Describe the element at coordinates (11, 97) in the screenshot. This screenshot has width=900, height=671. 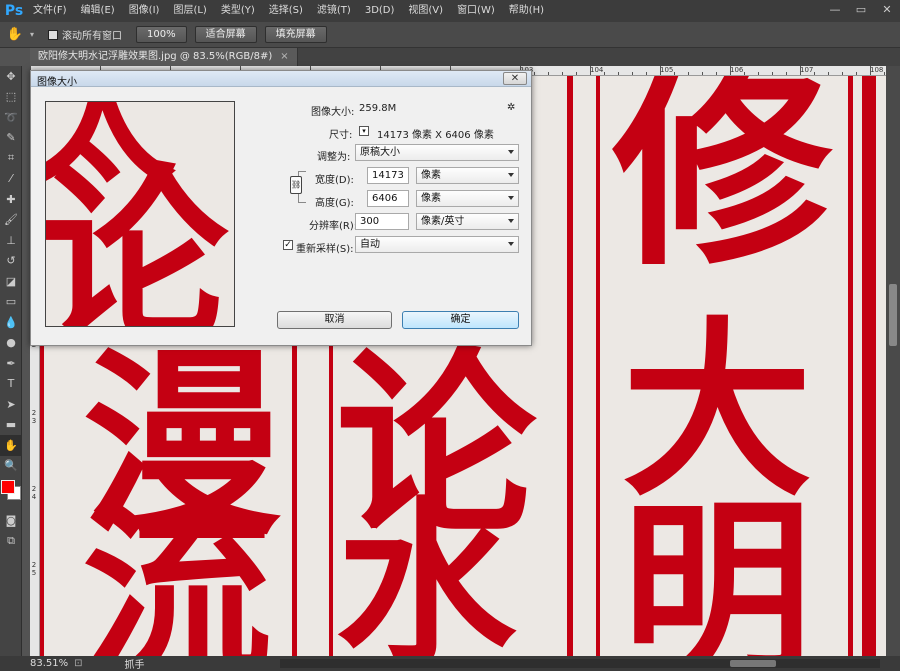
I see `marquee-tool-icon: ⬚` at that location.